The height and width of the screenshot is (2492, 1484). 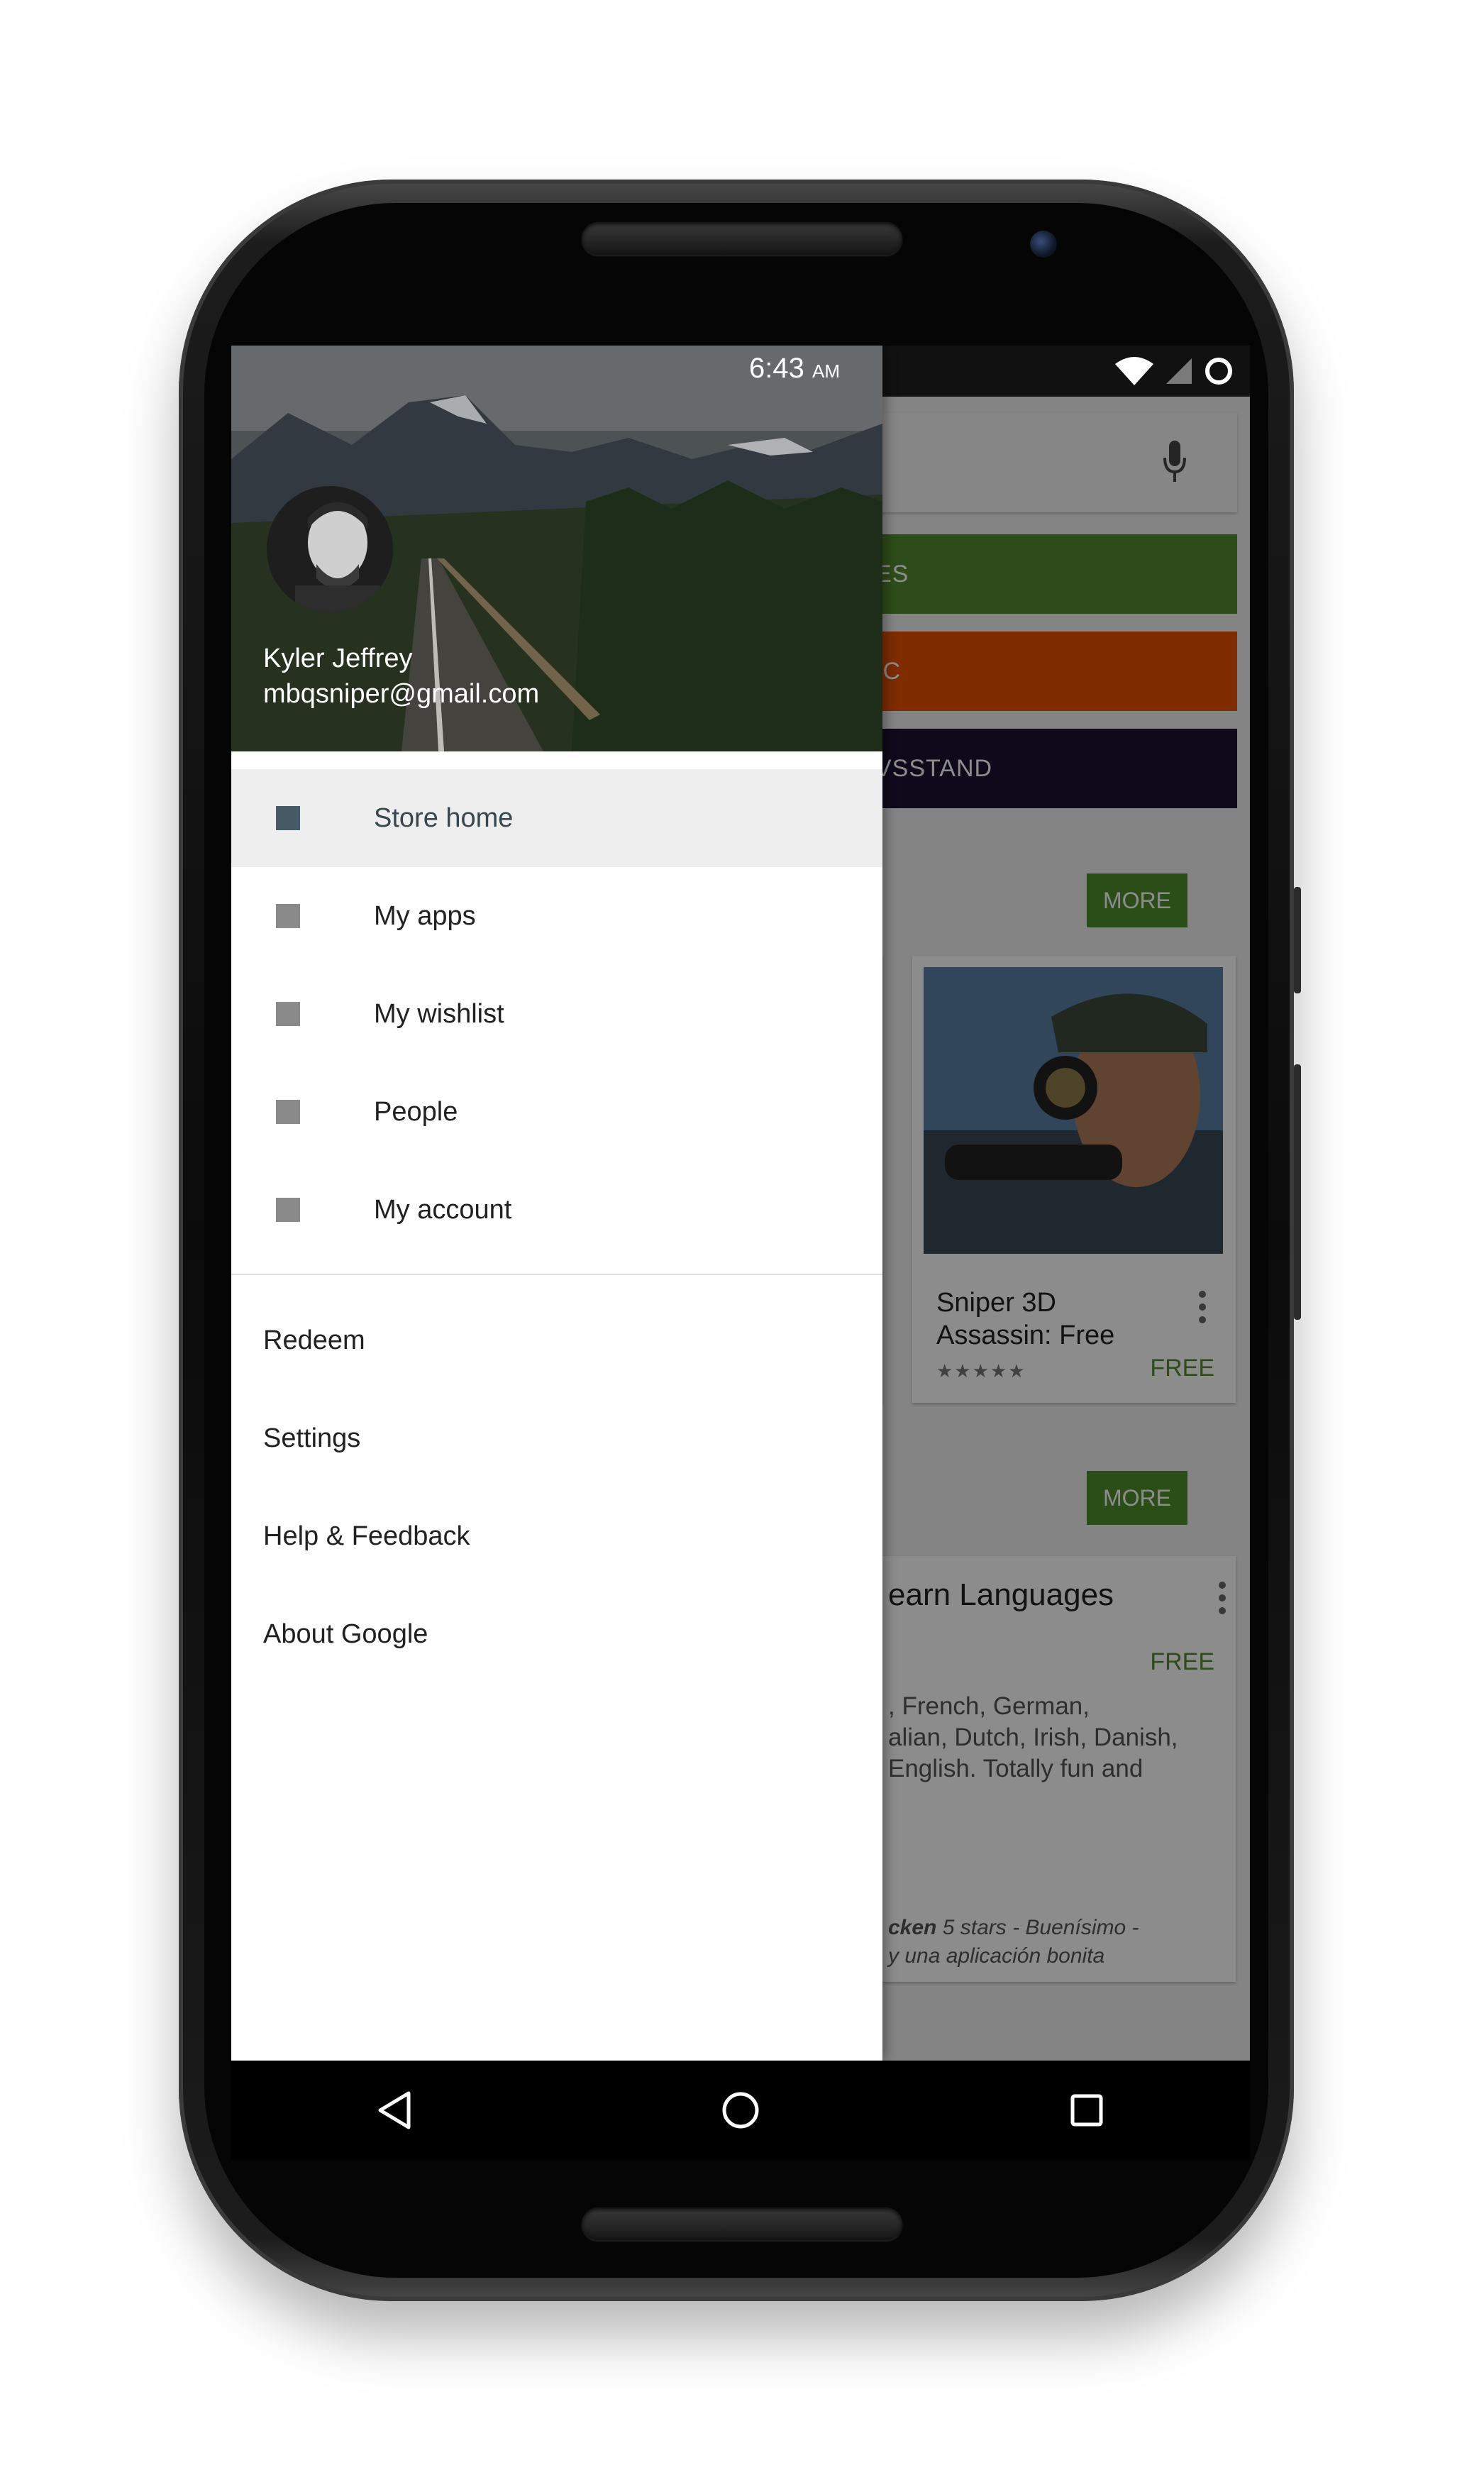 I want to click on system-navigation-bar, so click(x=740, y=2110).